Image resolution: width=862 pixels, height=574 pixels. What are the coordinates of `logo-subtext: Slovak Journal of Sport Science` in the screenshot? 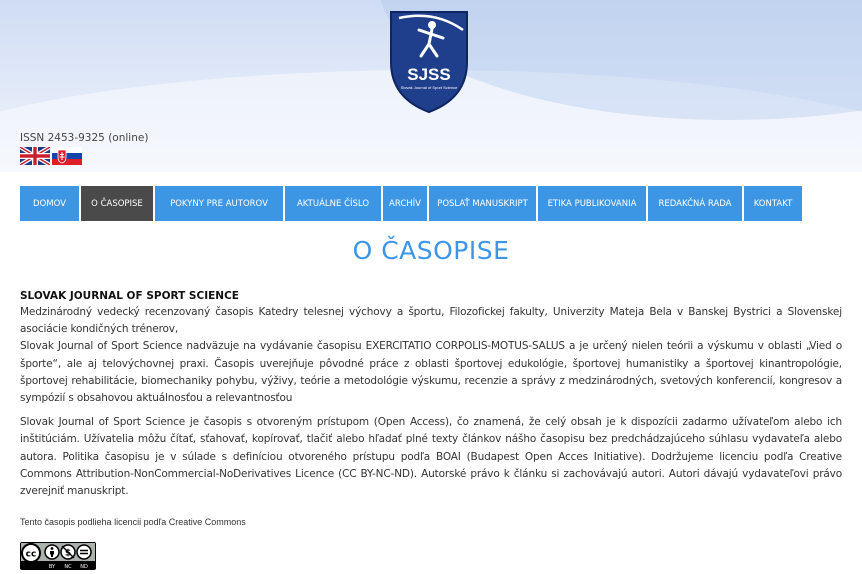 It's located at (429, 87).